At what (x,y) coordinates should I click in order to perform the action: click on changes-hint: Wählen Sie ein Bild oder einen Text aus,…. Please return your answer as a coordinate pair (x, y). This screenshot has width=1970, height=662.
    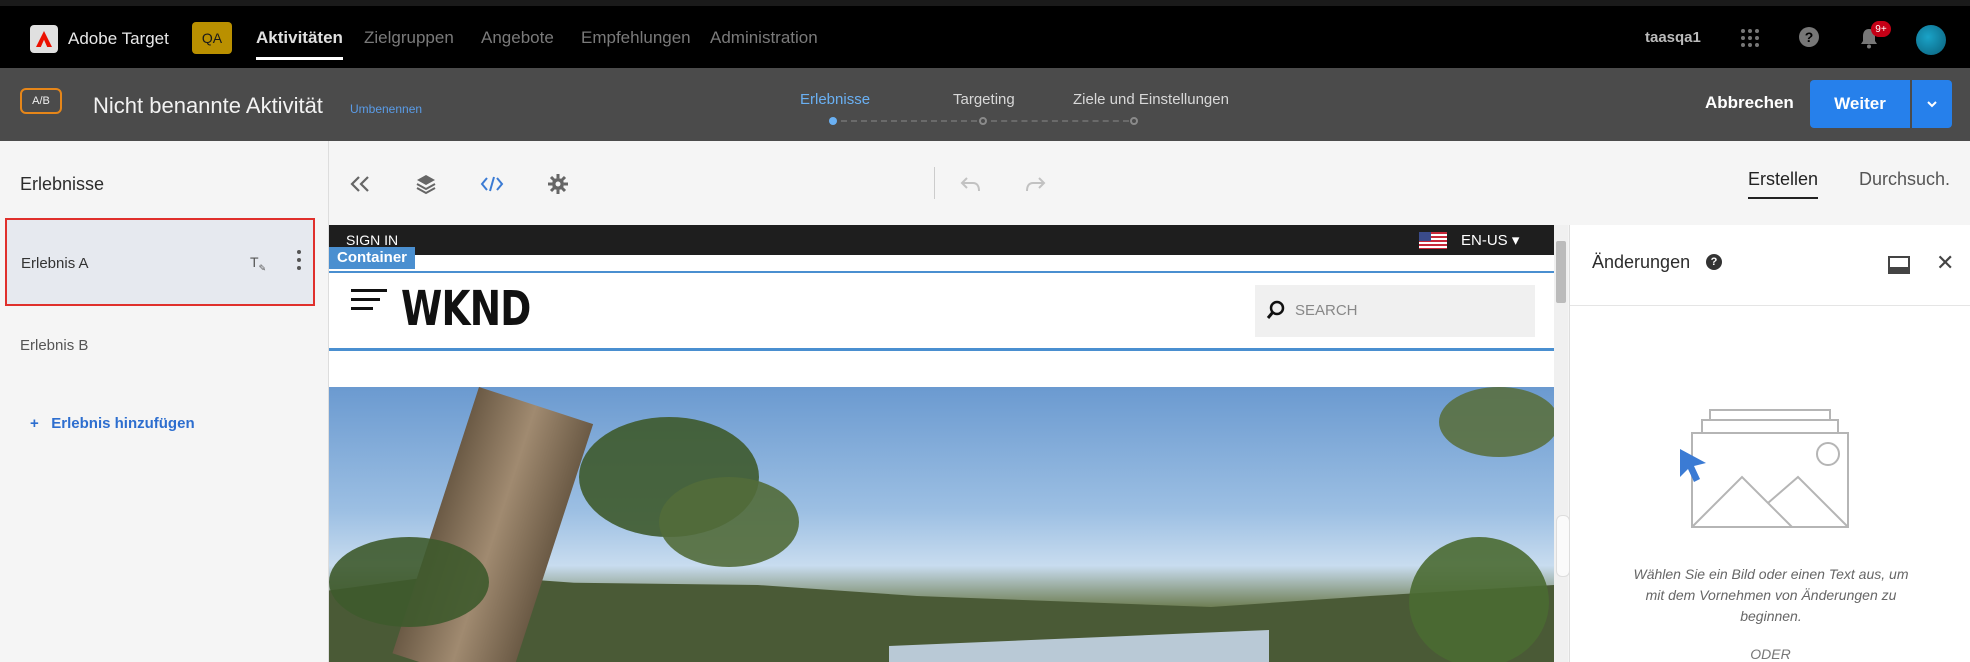
    Looking at the image, I should click on (1771, 595).